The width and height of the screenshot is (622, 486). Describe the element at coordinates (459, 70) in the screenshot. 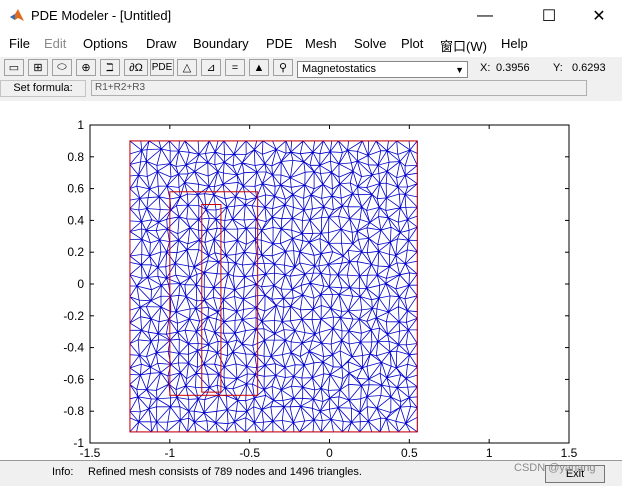

I see `chevron-down-icon: ▼` at that location.